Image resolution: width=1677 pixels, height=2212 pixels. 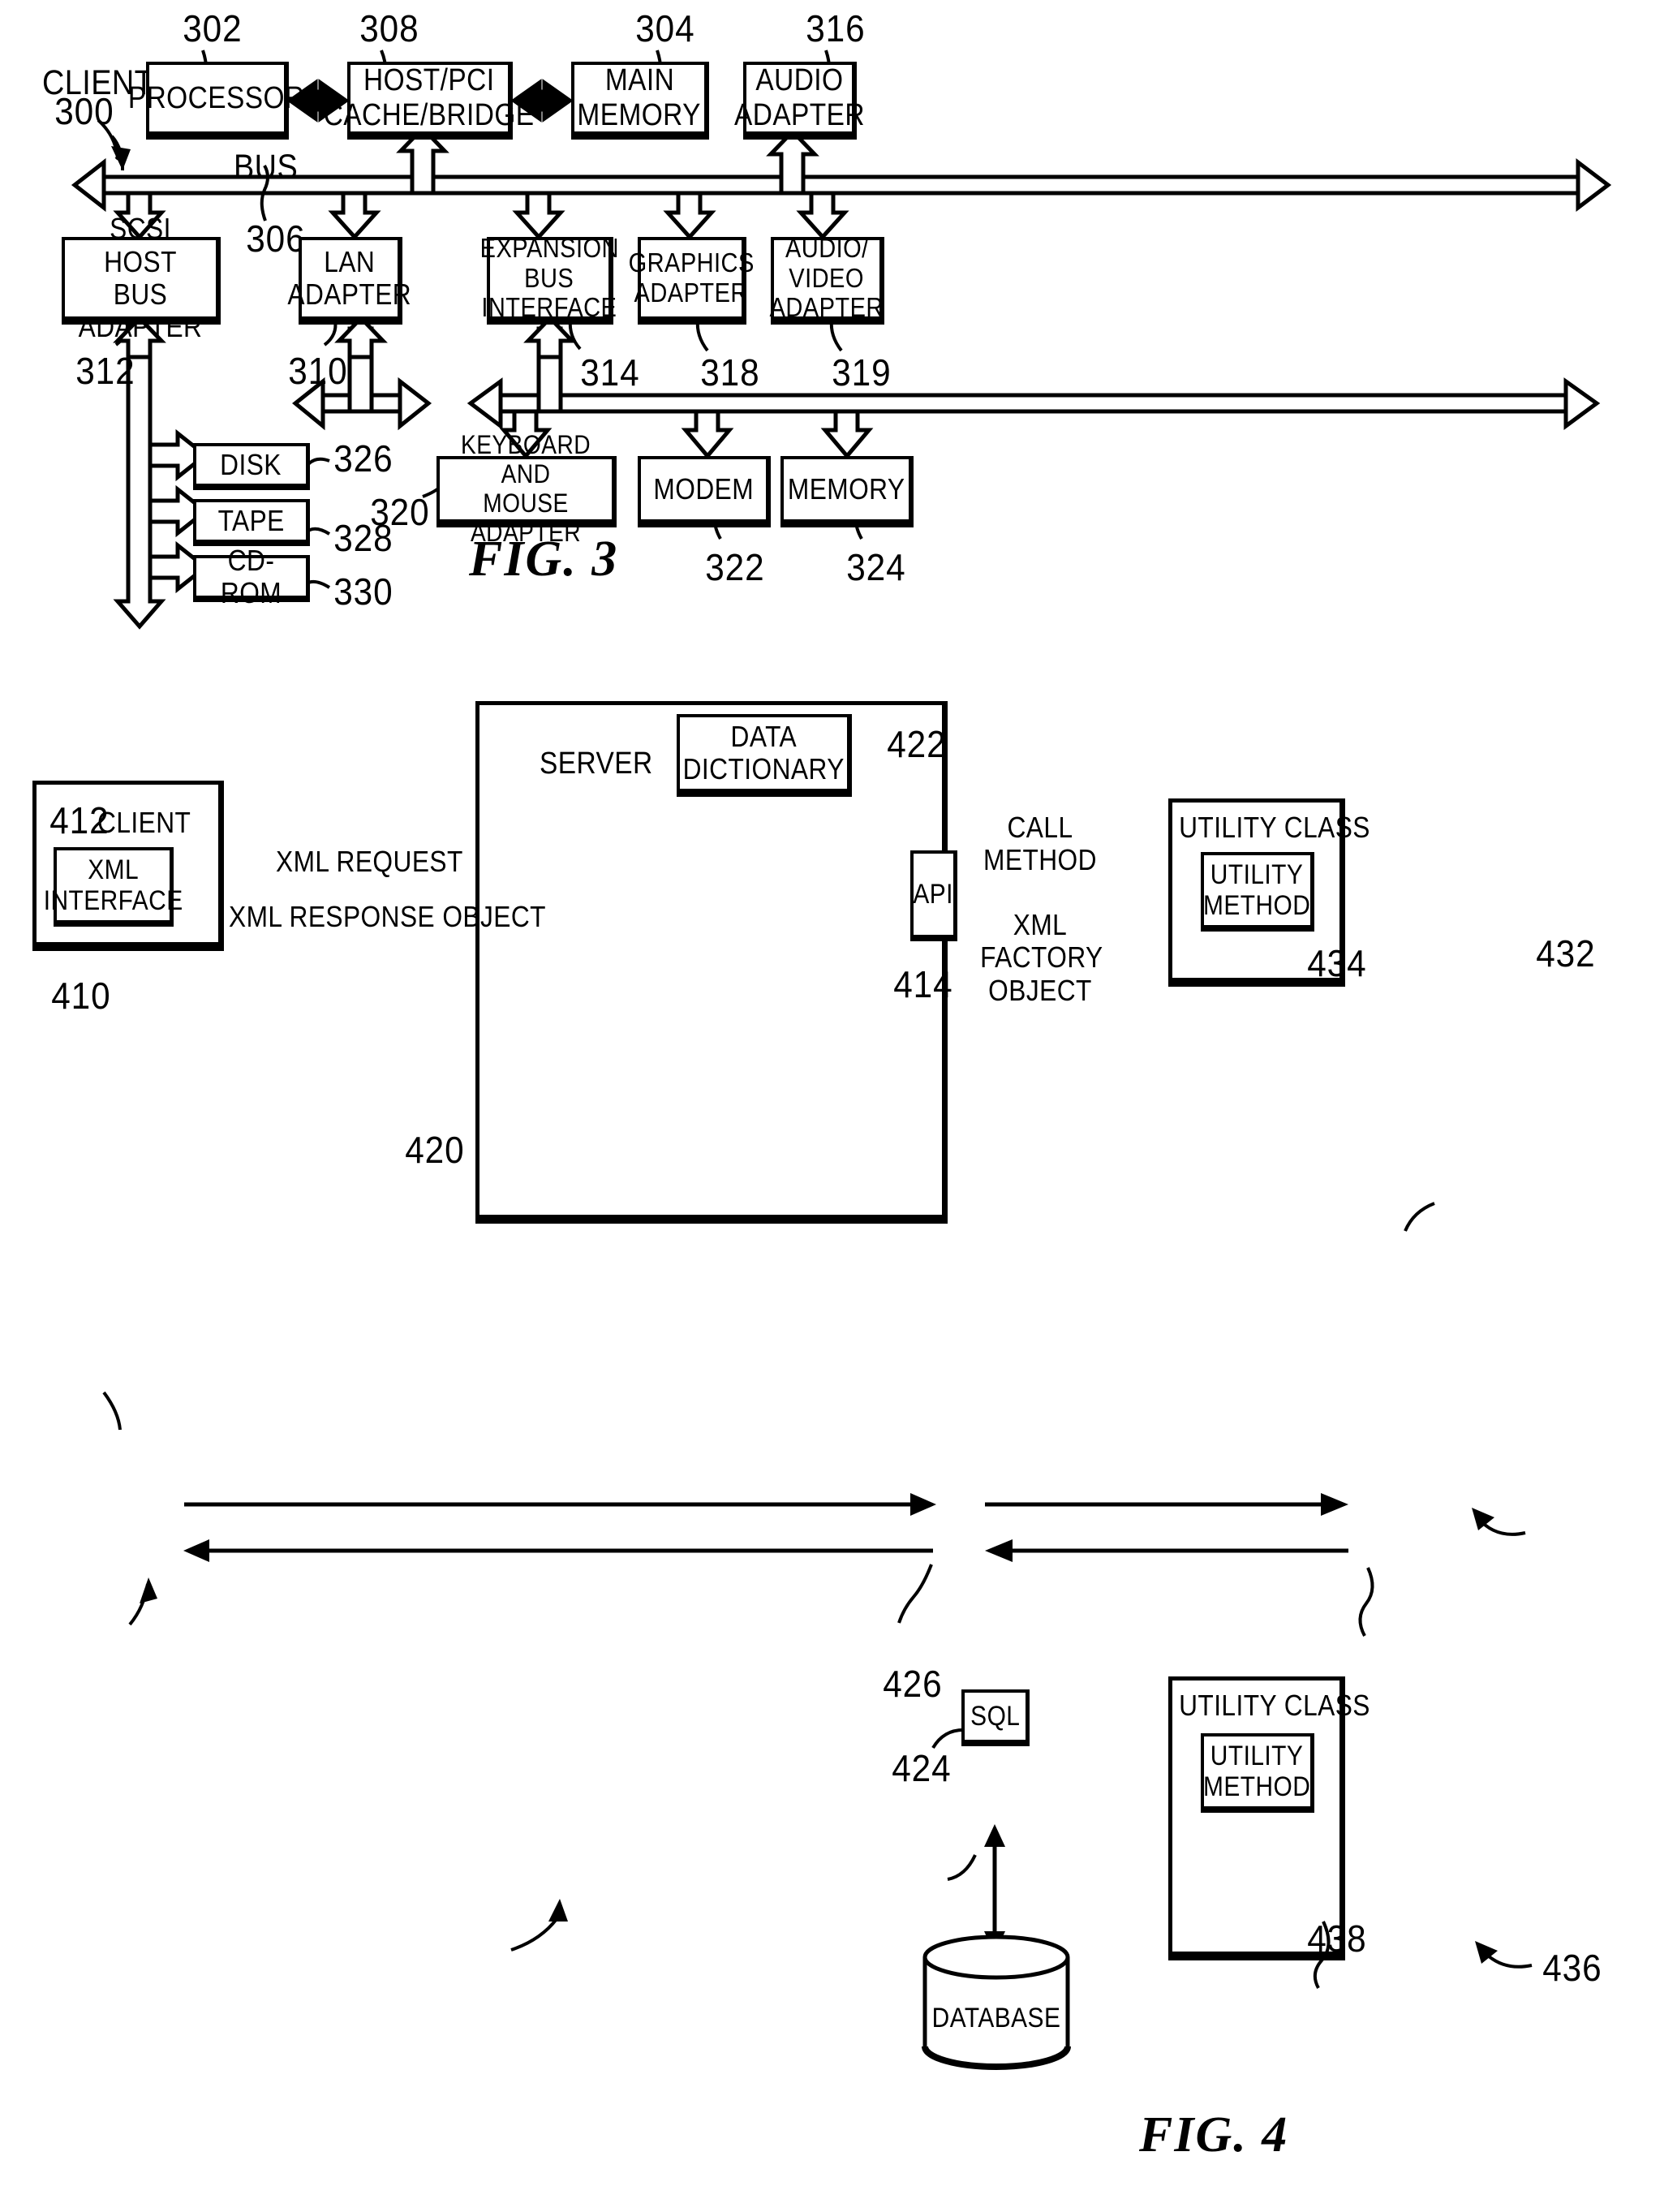 I want to click on client-system-ref: 300, so click(x=84, y=111).